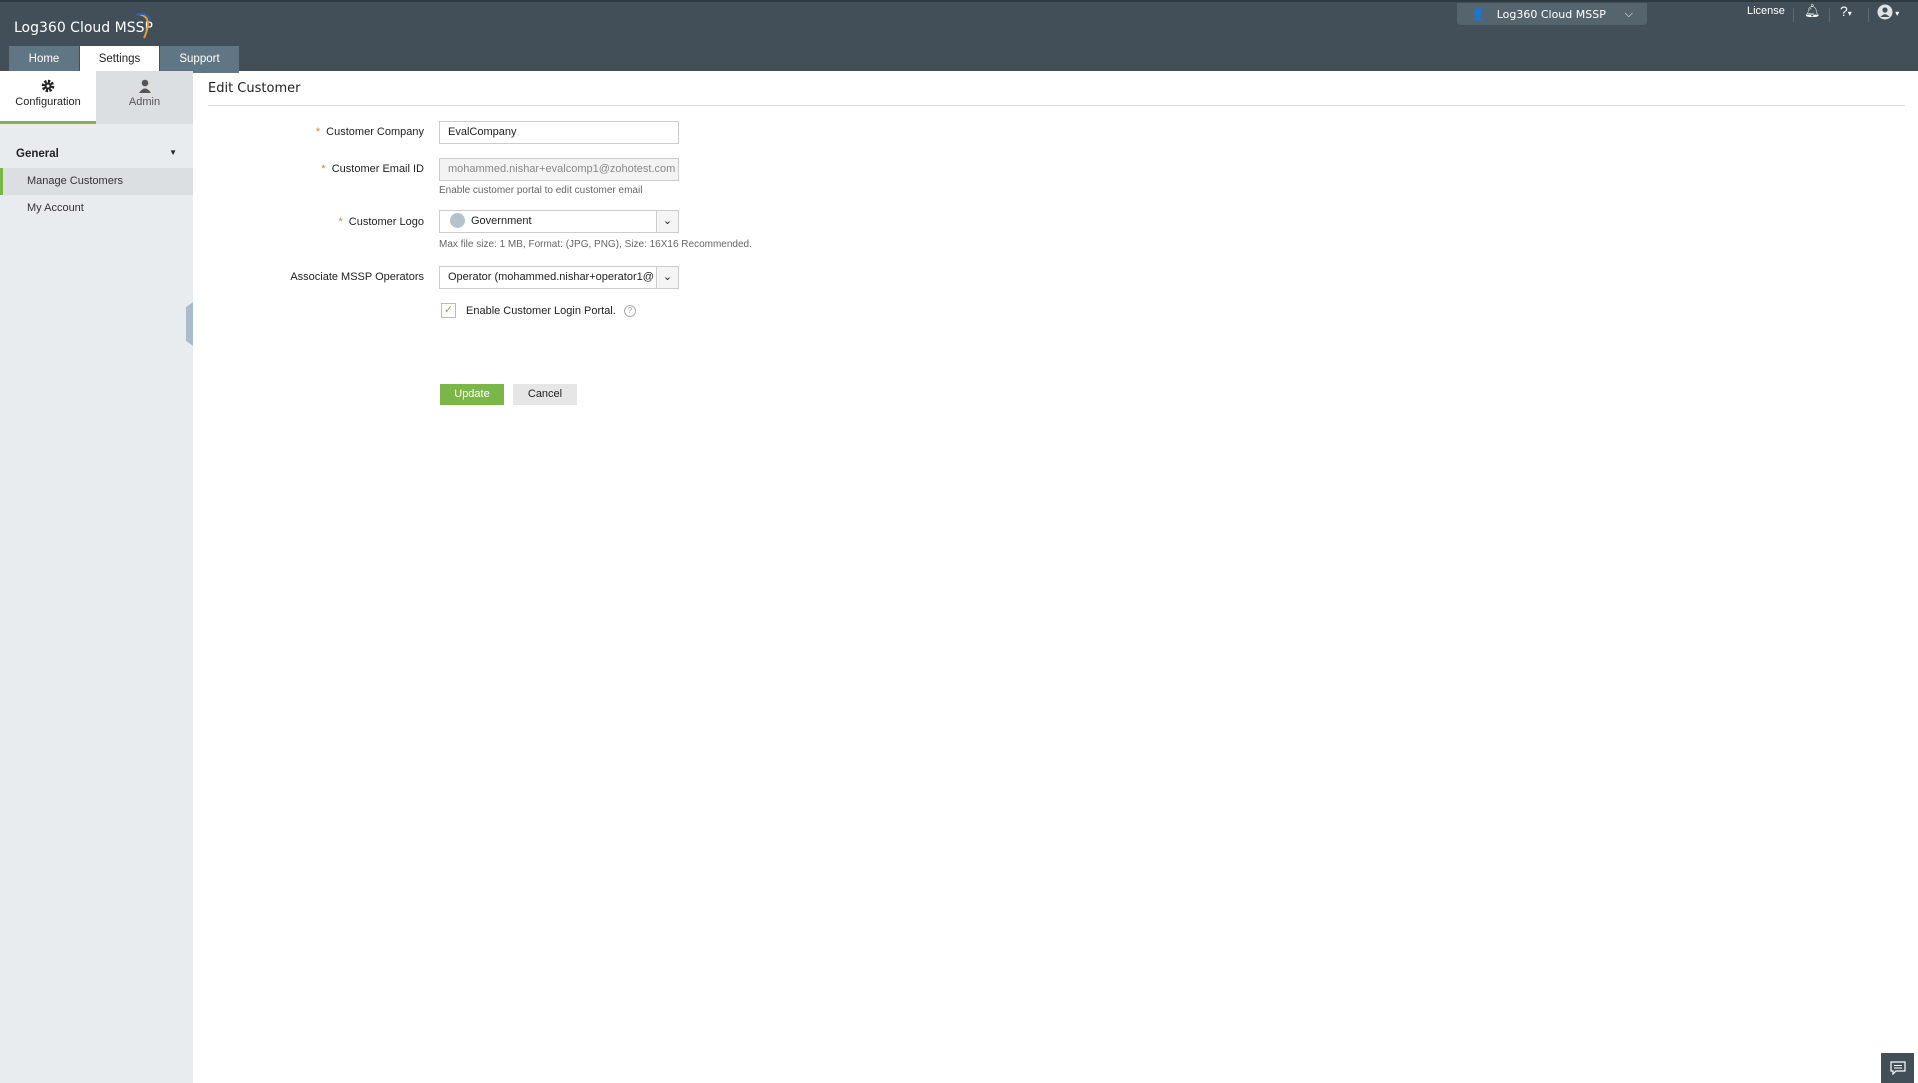  I want to click on app-logo: Log360 Cloud MSSP, so click(83, 25).